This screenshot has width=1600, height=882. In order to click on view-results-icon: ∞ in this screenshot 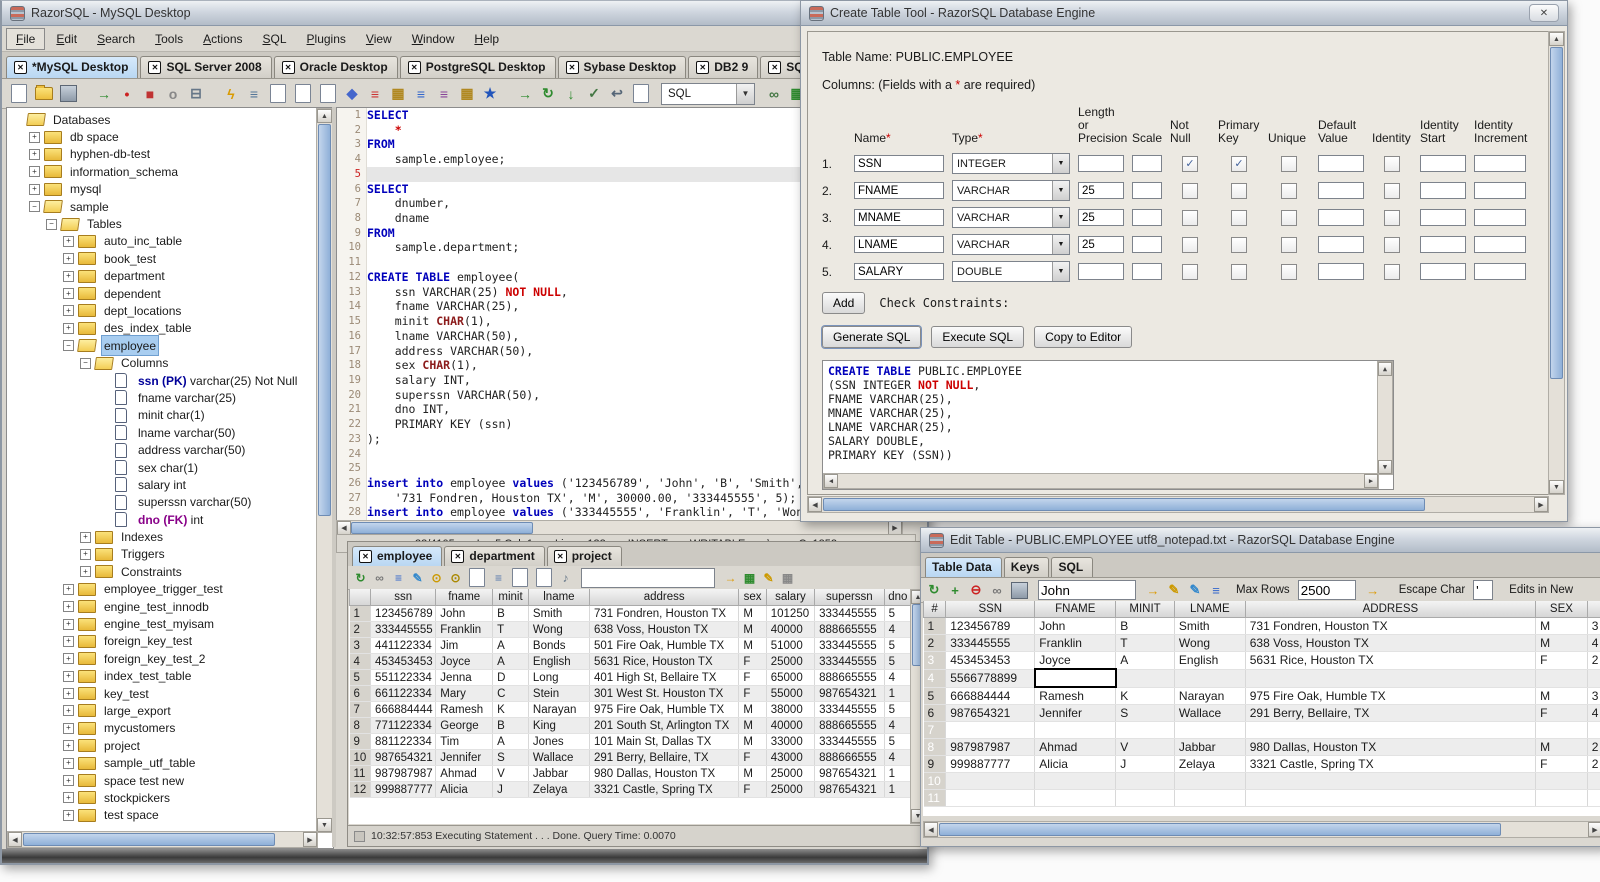, I will do `click(774, 94)`.